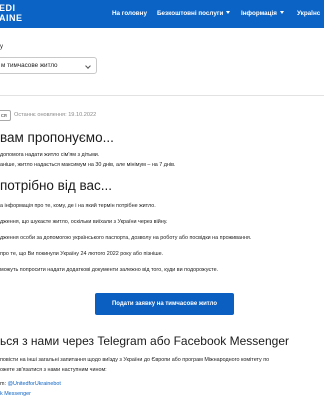  I want to click on nav-home-label: На головну, so click(129, 13).